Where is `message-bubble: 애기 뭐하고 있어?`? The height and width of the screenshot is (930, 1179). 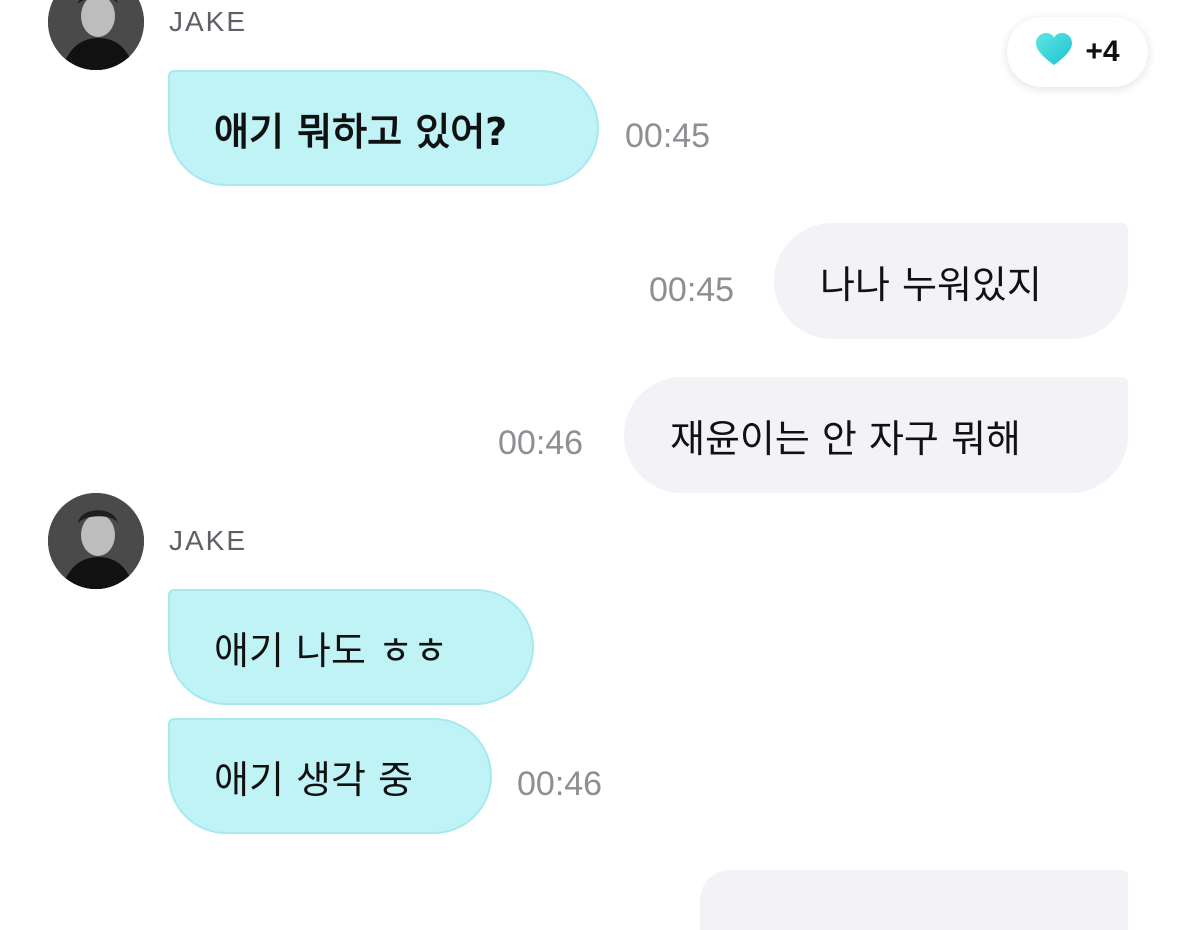
message-bubble: 애기 뭐하고 있어? is located at coordinates (383, 128).